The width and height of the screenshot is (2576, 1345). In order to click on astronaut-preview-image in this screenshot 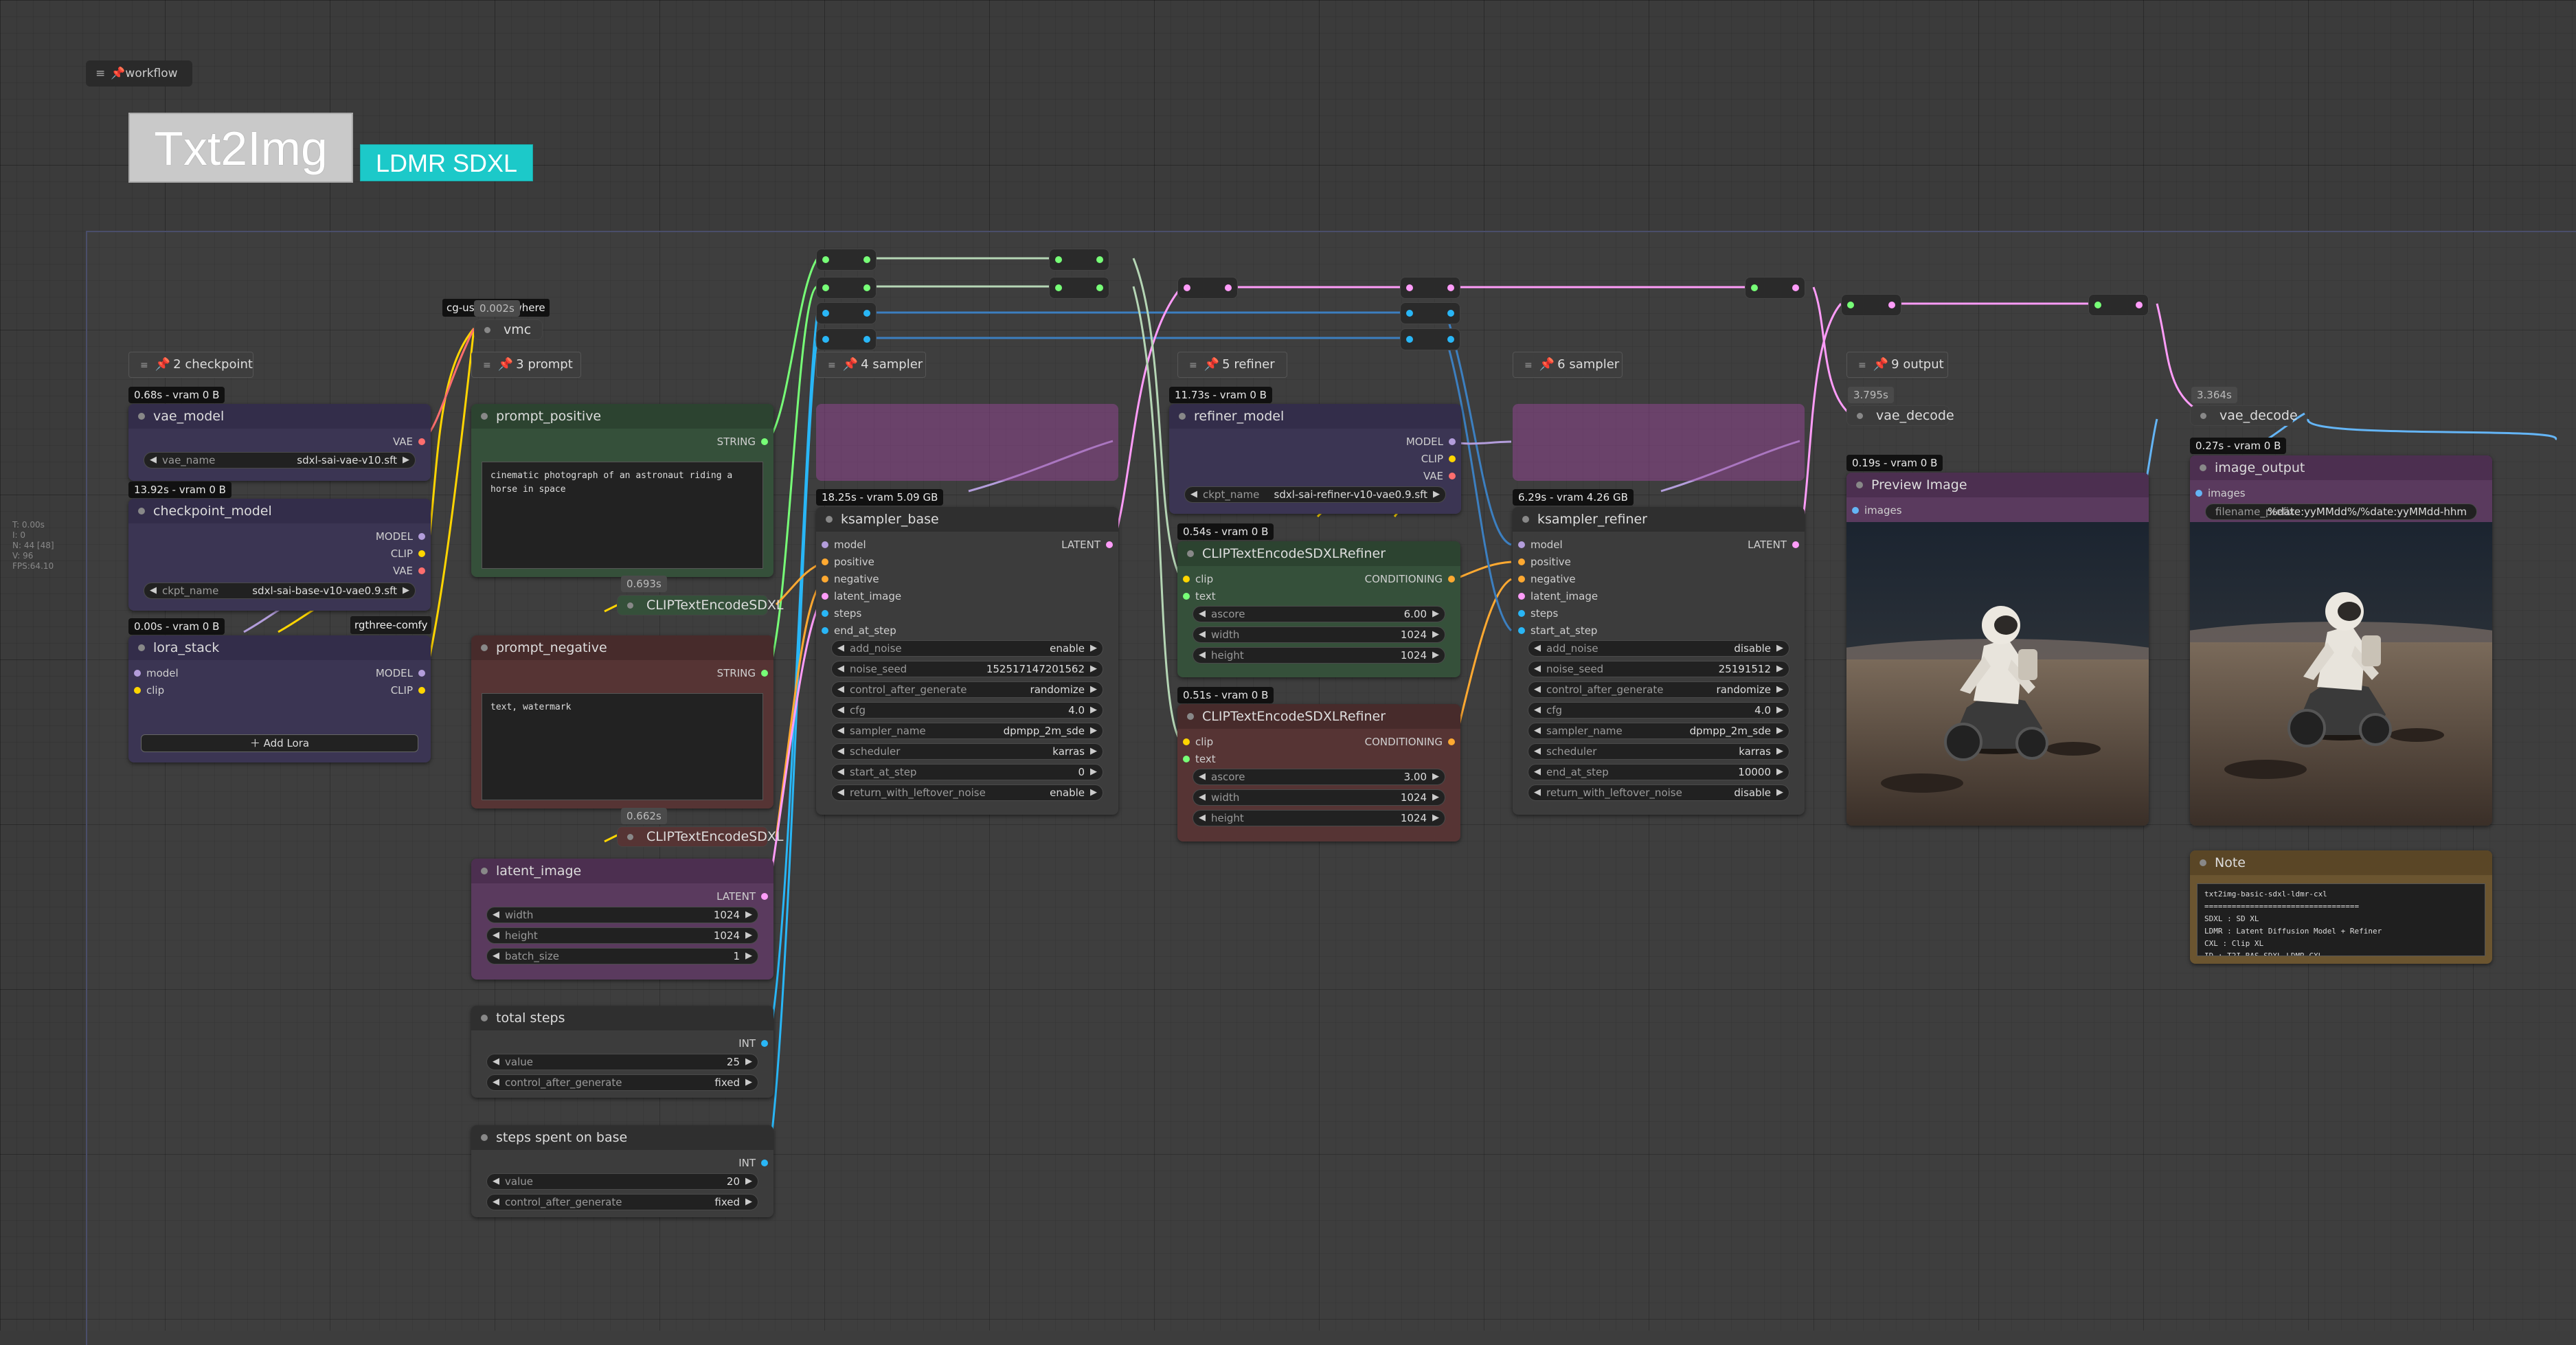, I will do `click(1997, 674)`.